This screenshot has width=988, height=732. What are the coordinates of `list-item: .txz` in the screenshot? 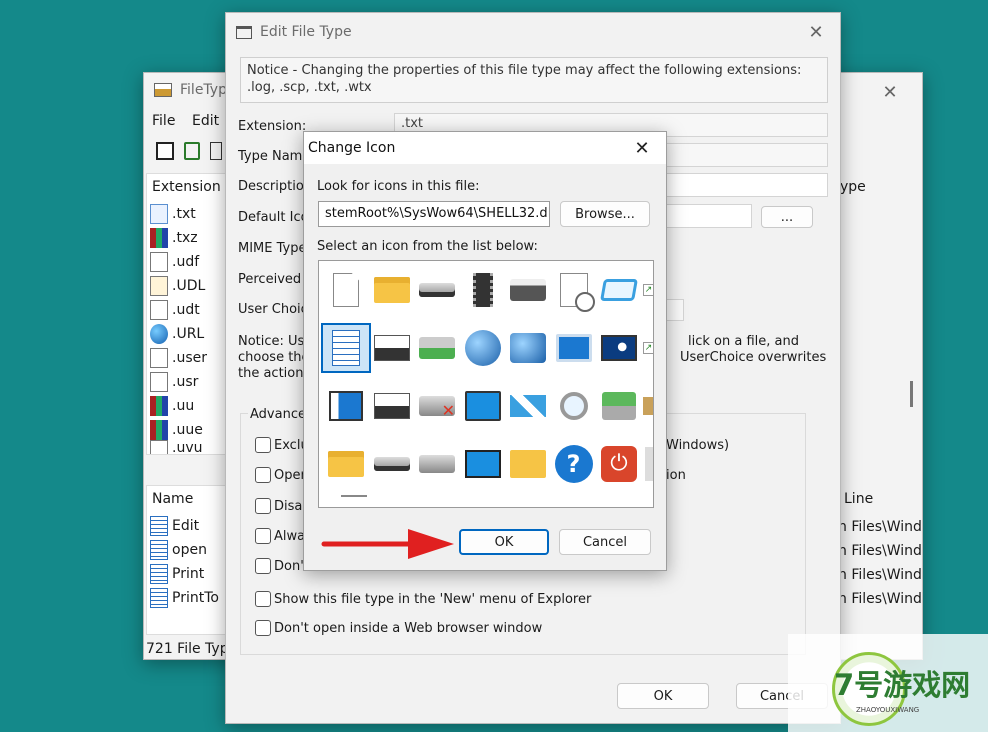 It's located at (174, 238).